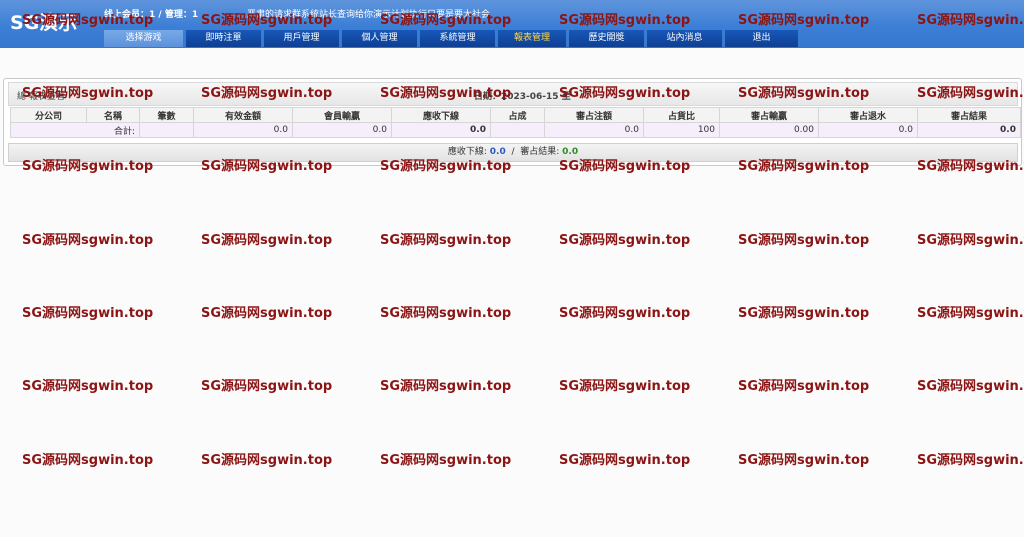 This screenshot has height=537, width=1024. I want to click on total-member-winloss: 0.0, so click(342, 130).